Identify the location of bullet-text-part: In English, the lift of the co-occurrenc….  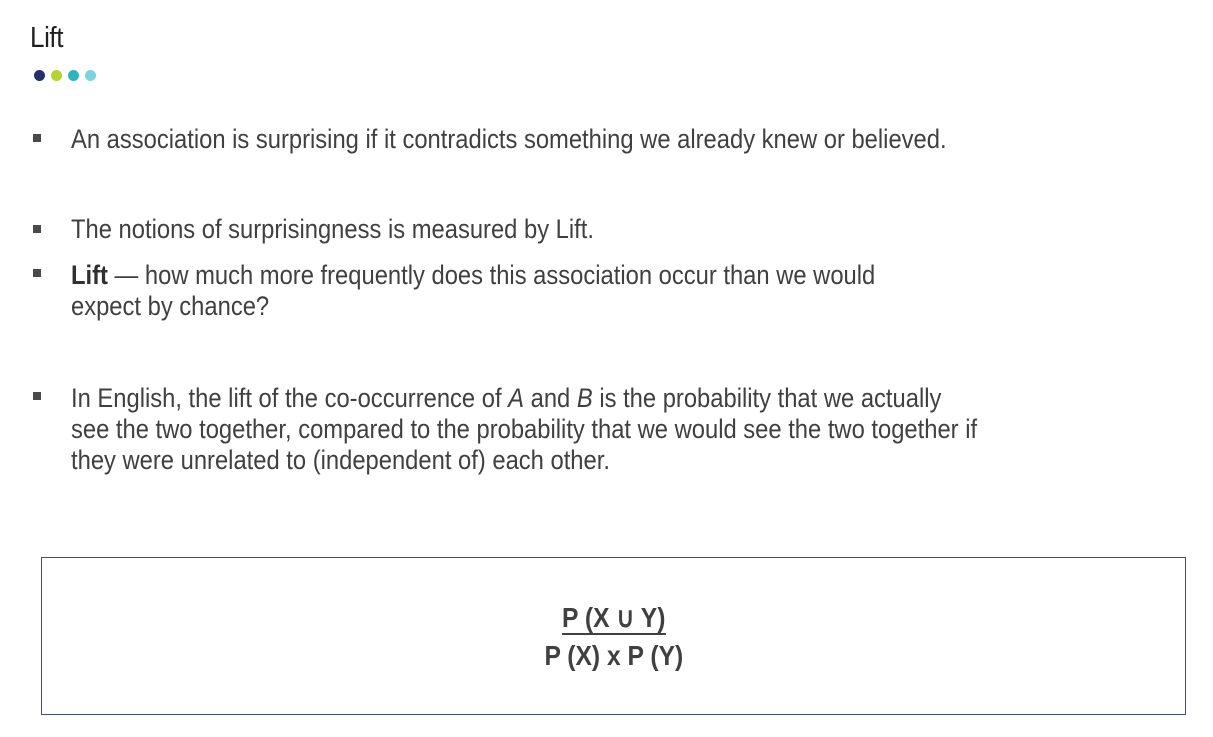
(290, 398).